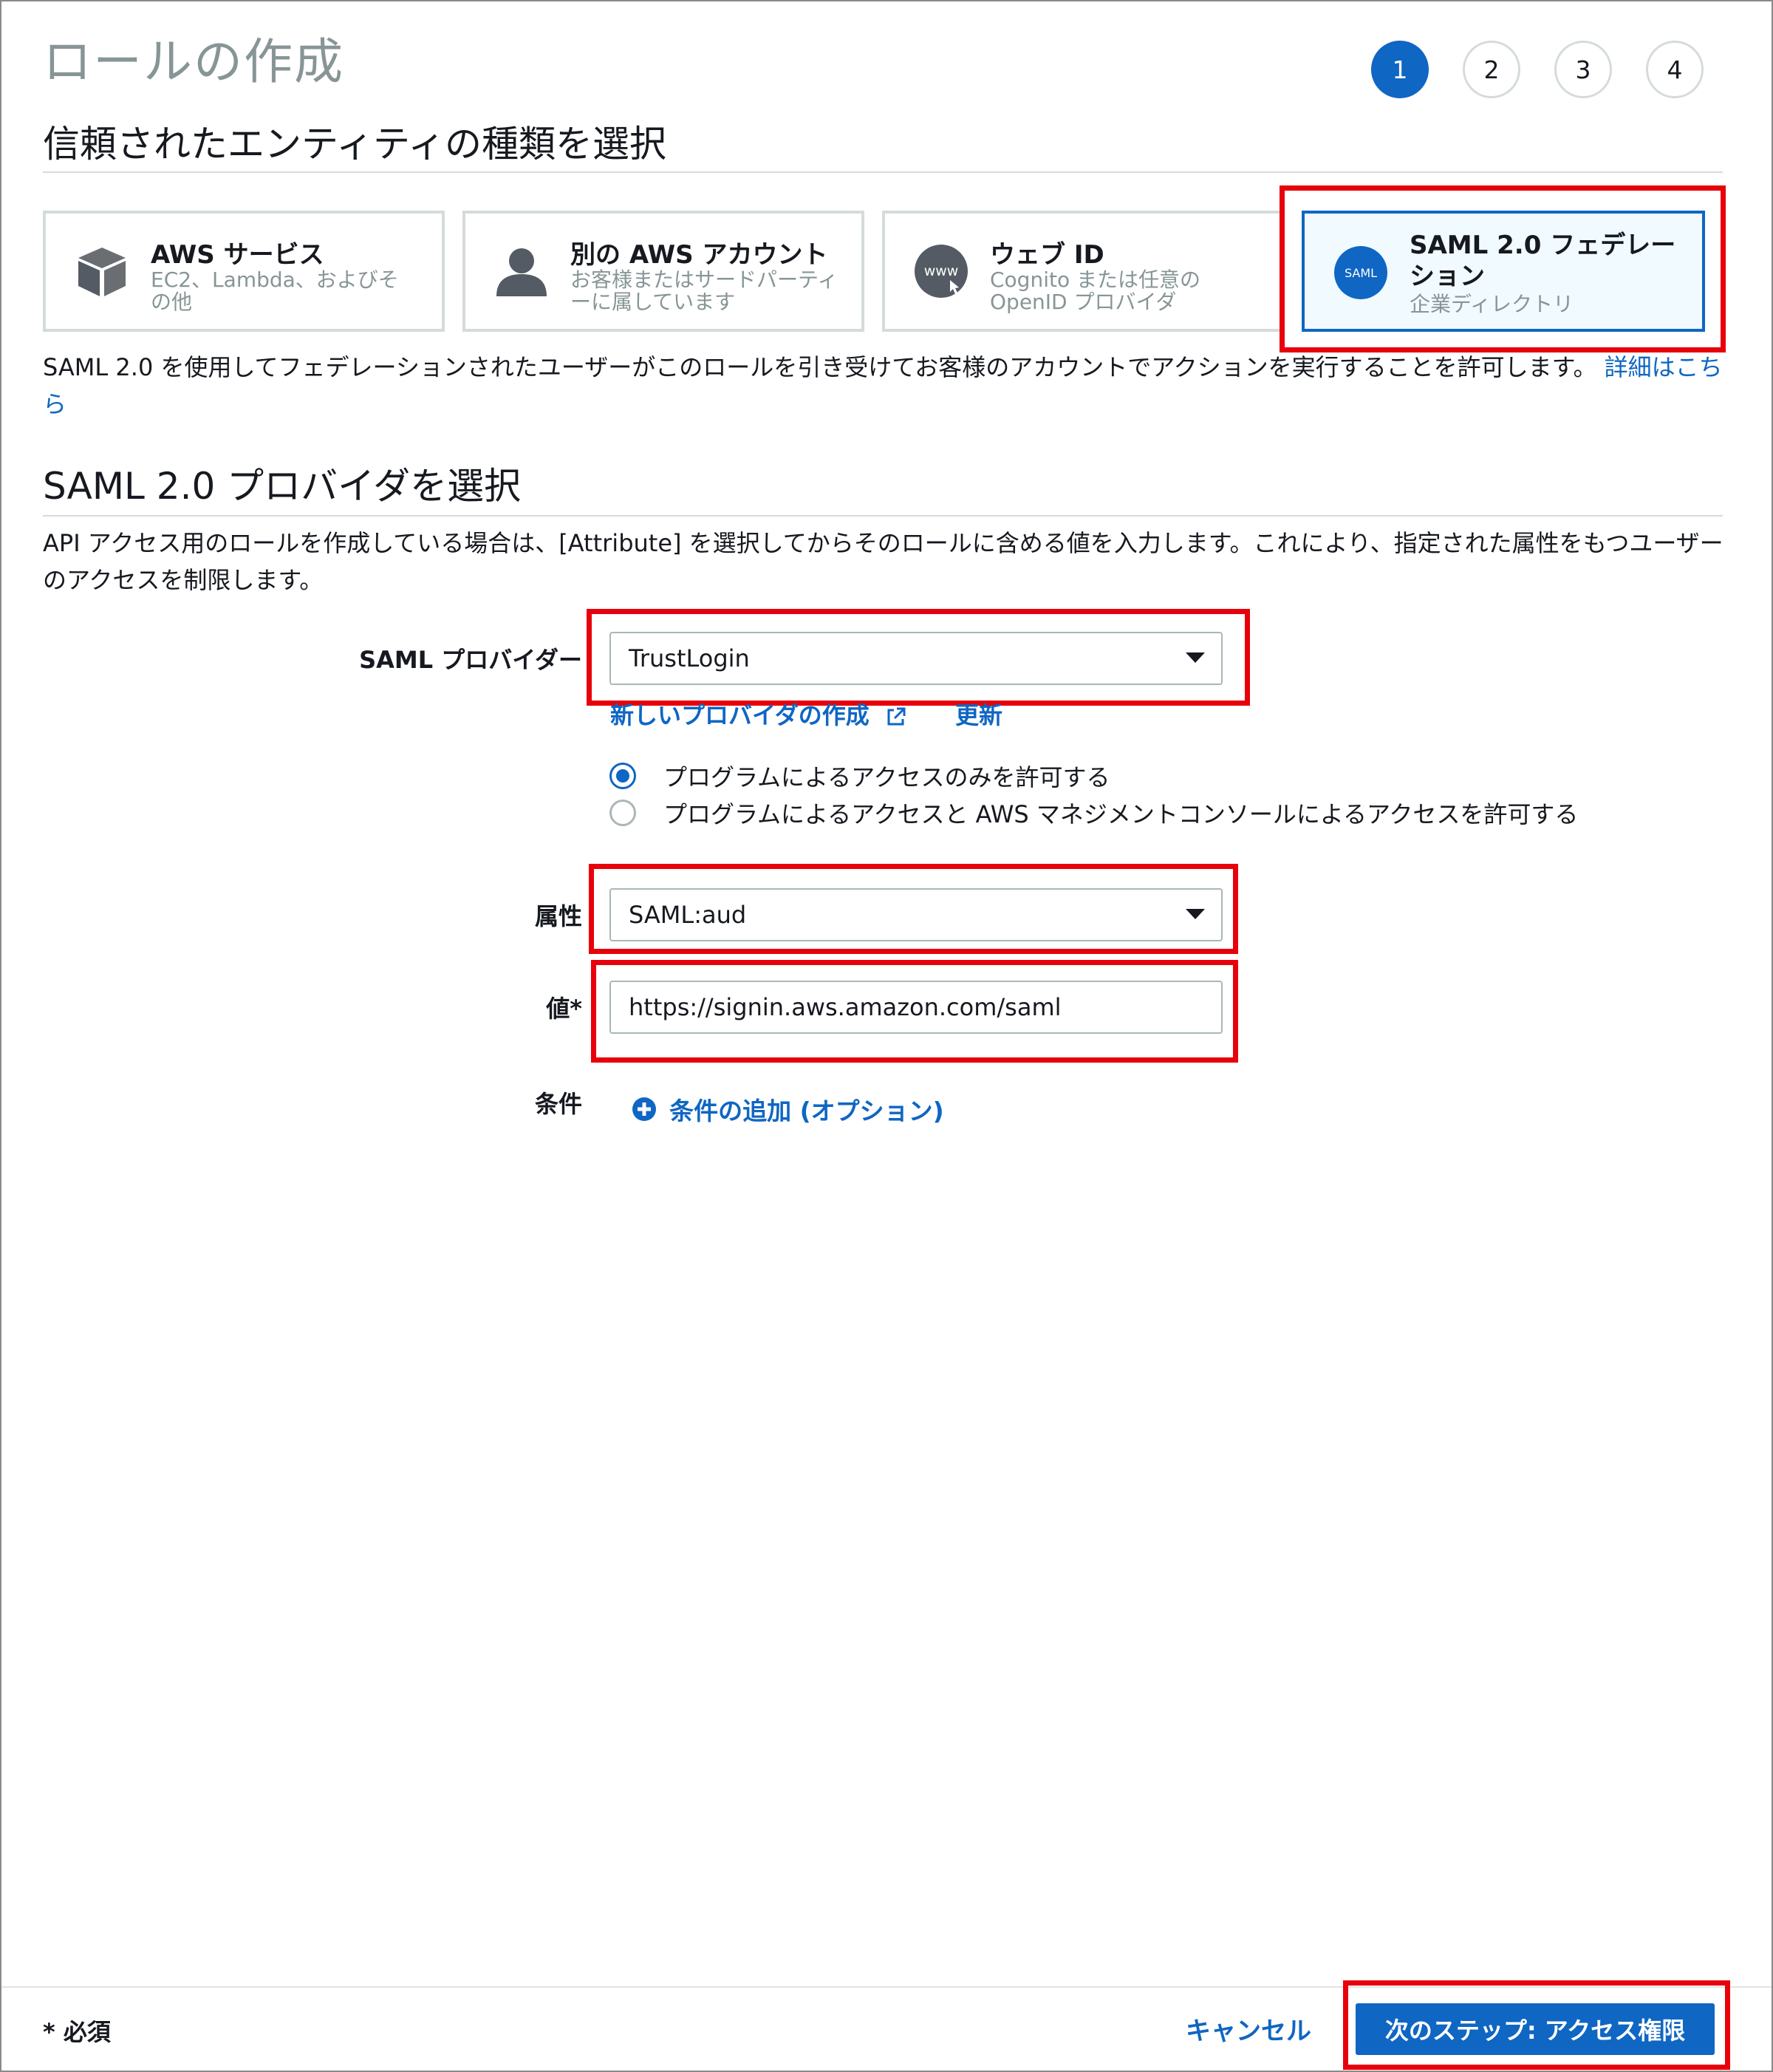 Image resolution: width=1773 pixels, height=2072 pixels. Describe the element at coordinates (470, 660) in the screenshot. I see `saml-provider-label: SAML プロバイダー` at that location.